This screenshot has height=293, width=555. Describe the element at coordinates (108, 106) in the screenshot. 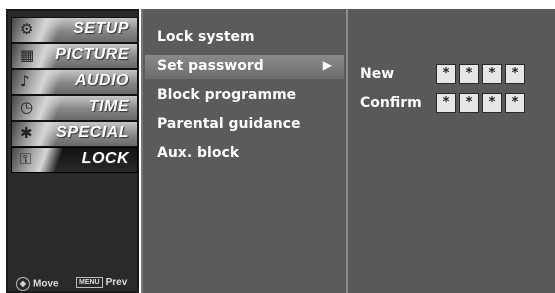

I see `tab-time-label: TIME` at that location.